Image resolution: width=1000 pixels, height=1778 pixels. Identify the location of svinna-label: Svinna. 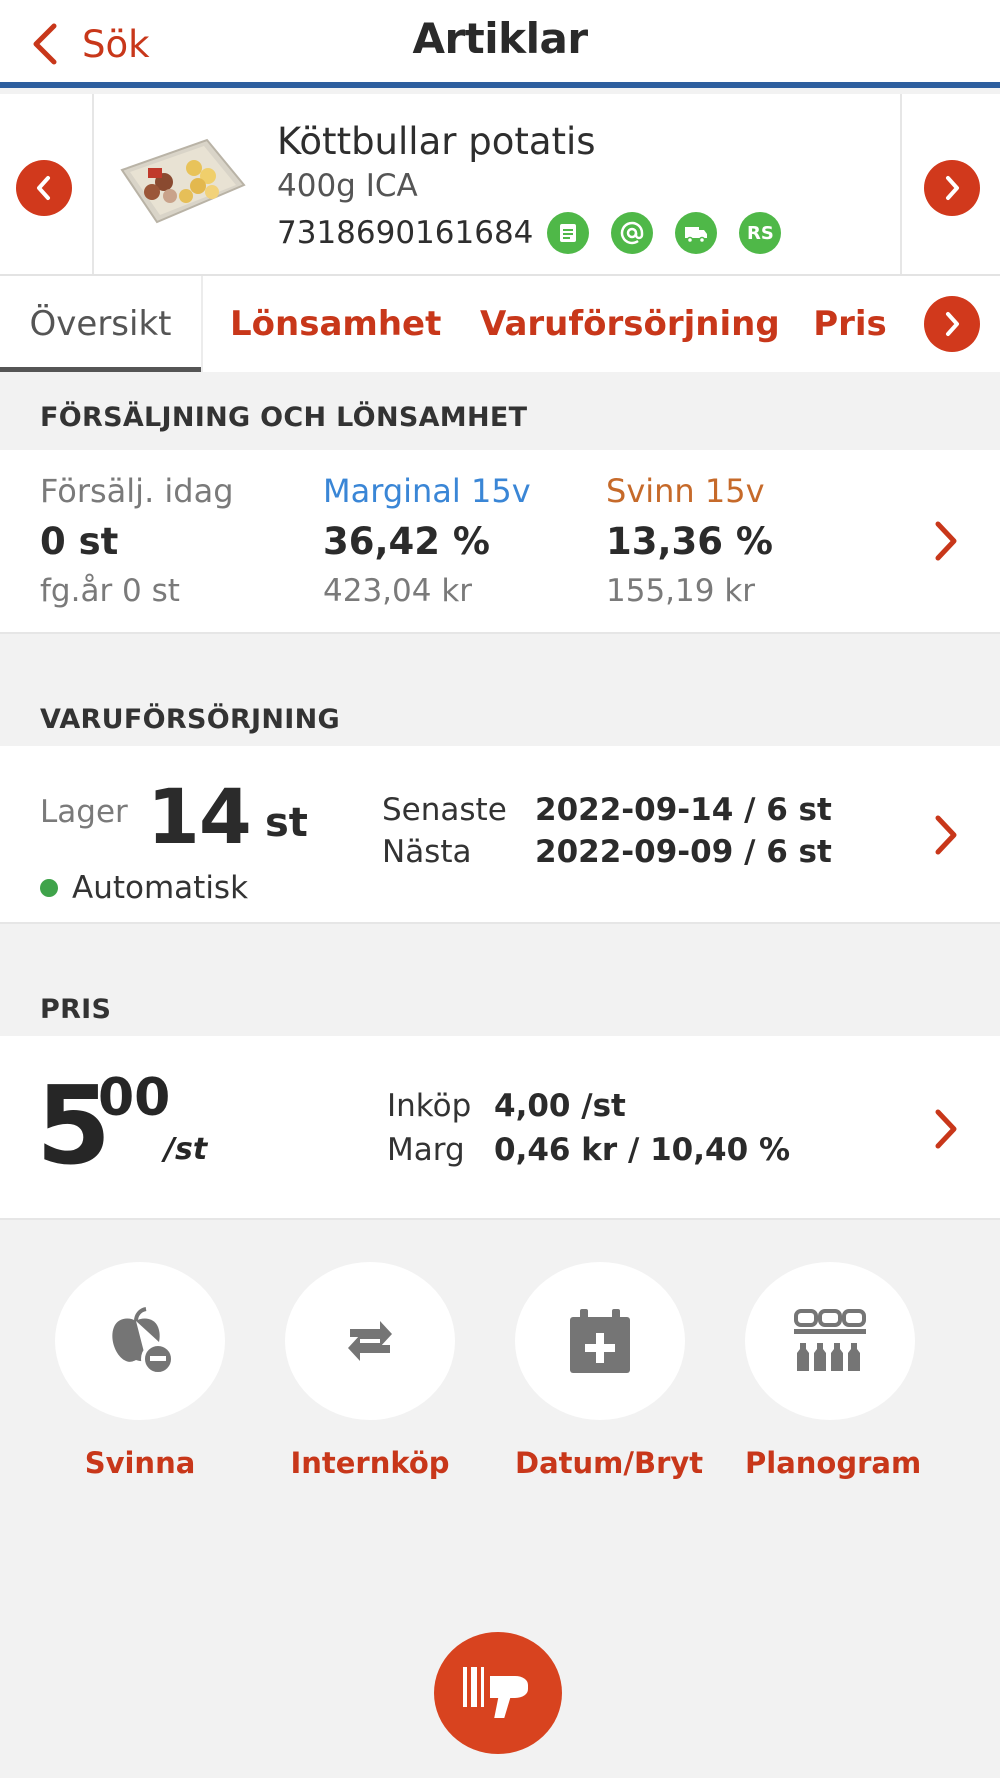
(140, 1463).